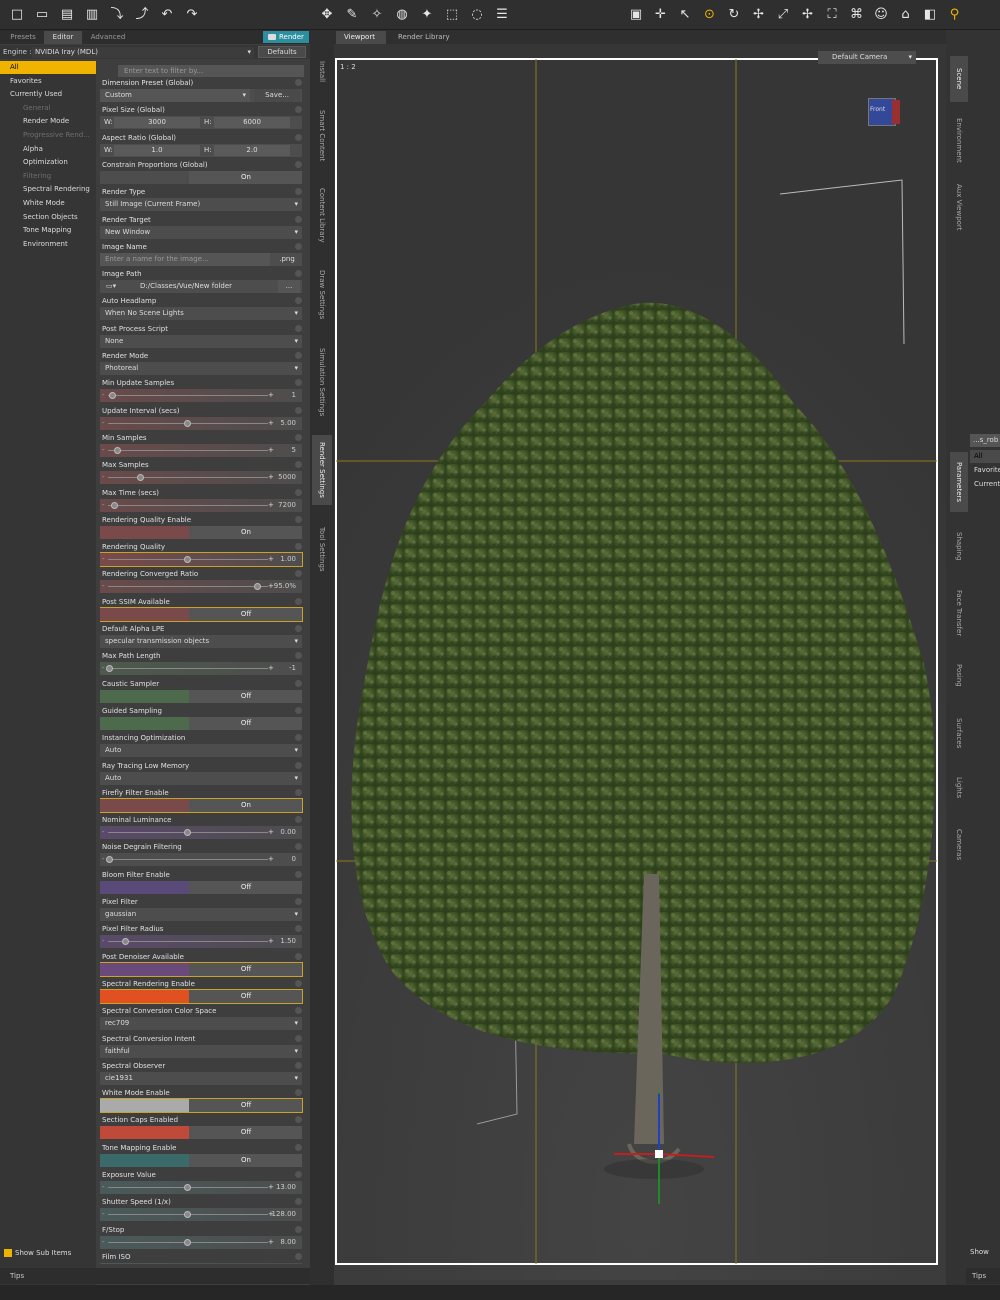 The width and height of the screenshot is (1000, 1300). Describe the element at coordinates (201, 833) in the screenshot. I see `slider-control: - +0.00` at that location.